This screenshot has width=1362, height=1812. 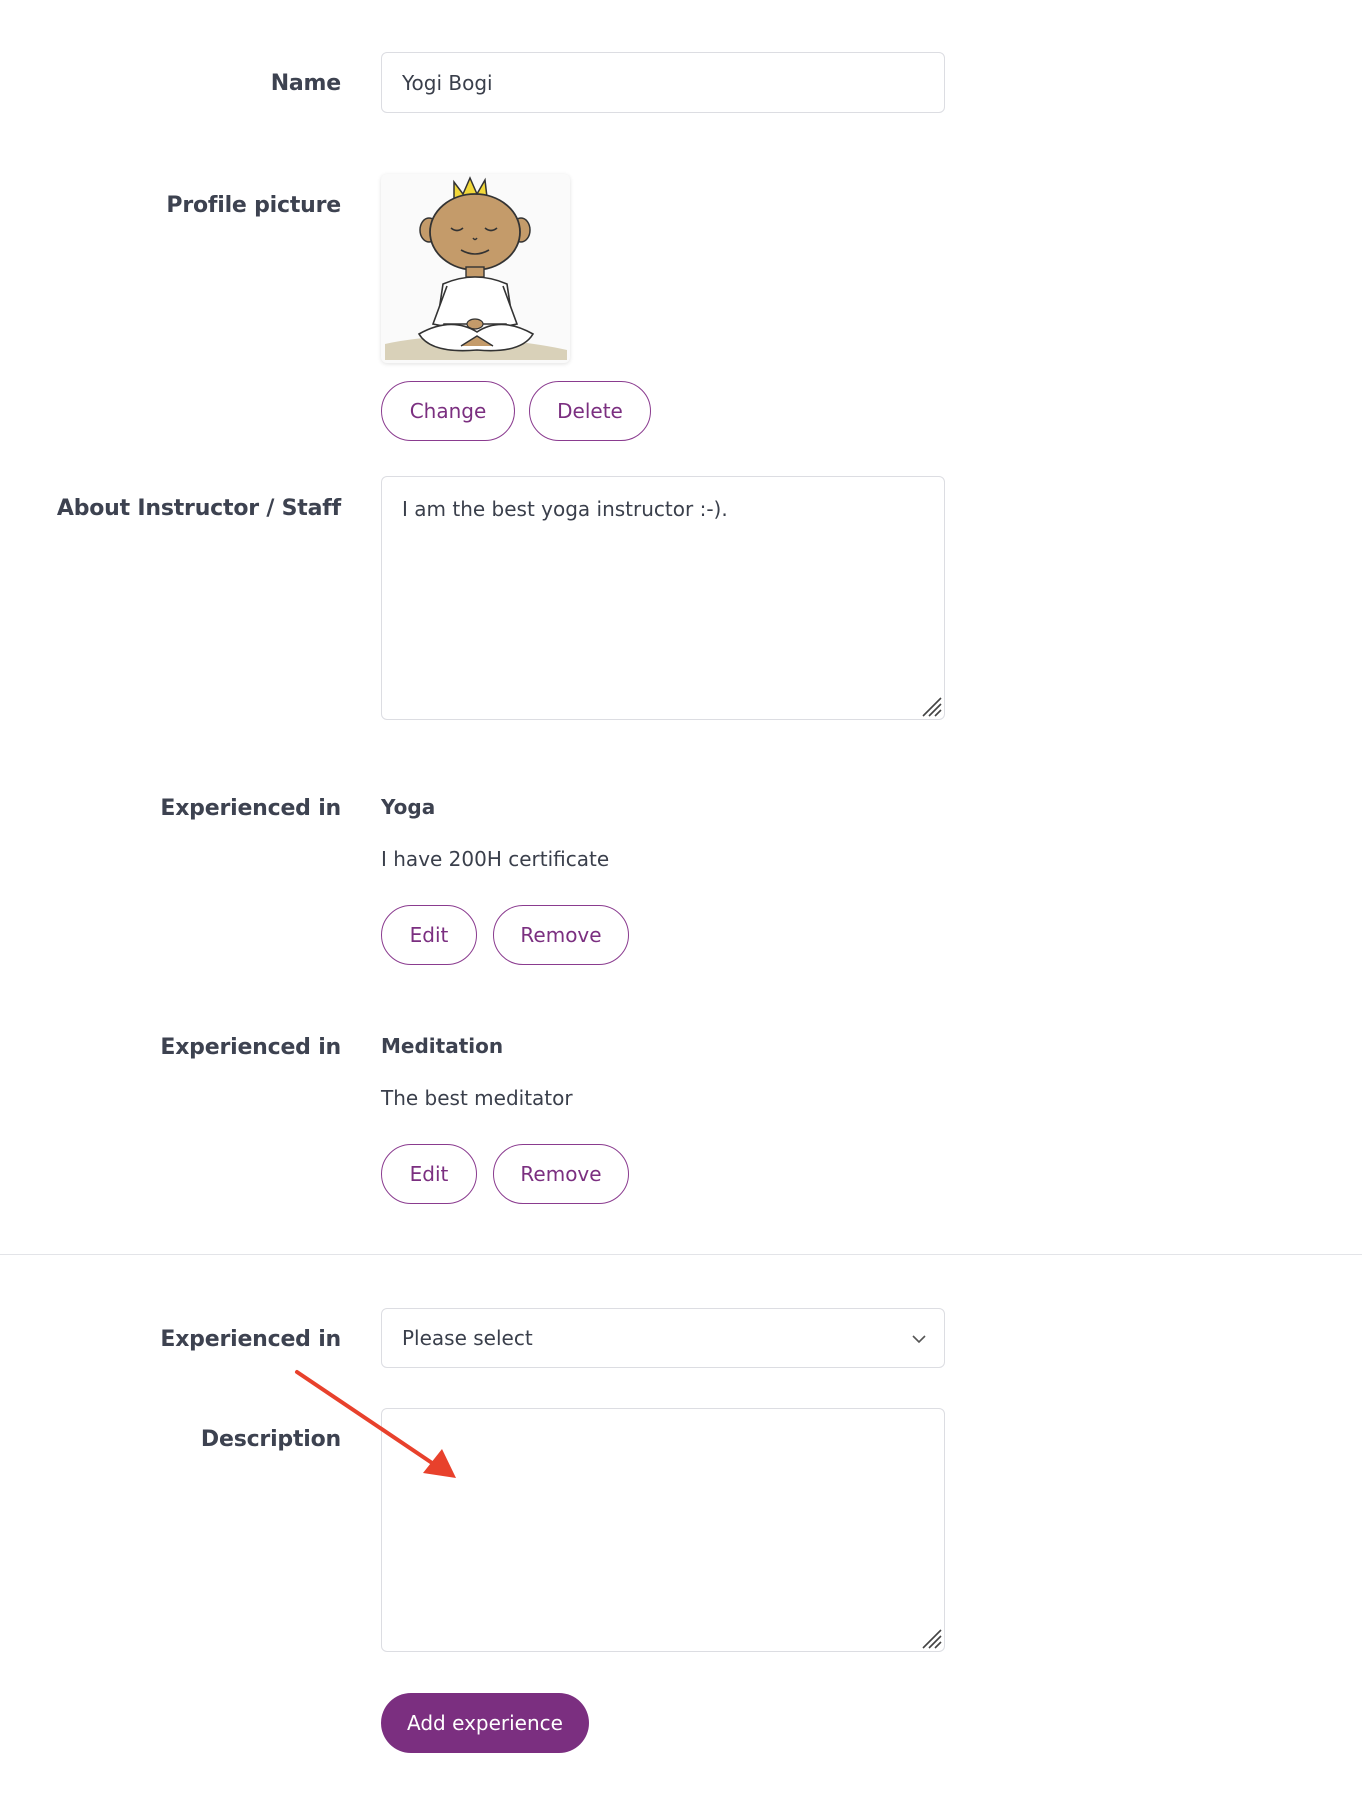 What do you see at coordinates (250, 1339) in the screenshot?
I see `new-experience-label: Experienced in` at bounding box center [250, 1339].